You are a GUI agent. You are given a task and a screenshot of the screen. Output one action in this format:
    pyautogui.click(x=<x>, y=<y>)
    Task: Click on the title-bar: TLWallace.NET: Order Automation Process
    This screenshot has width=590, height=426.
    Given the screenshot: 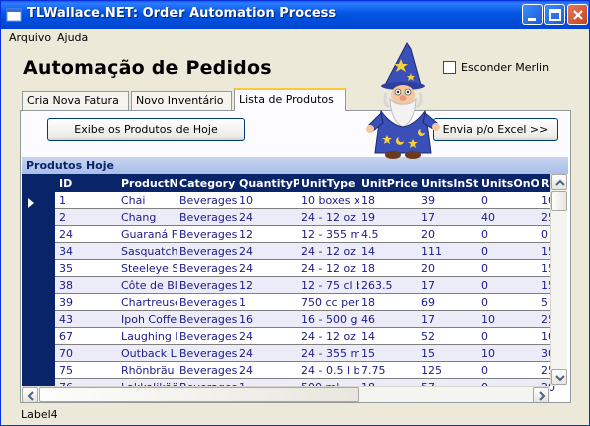 What is the action you would take?
    pyautogui.click(x=295, y=15)
    